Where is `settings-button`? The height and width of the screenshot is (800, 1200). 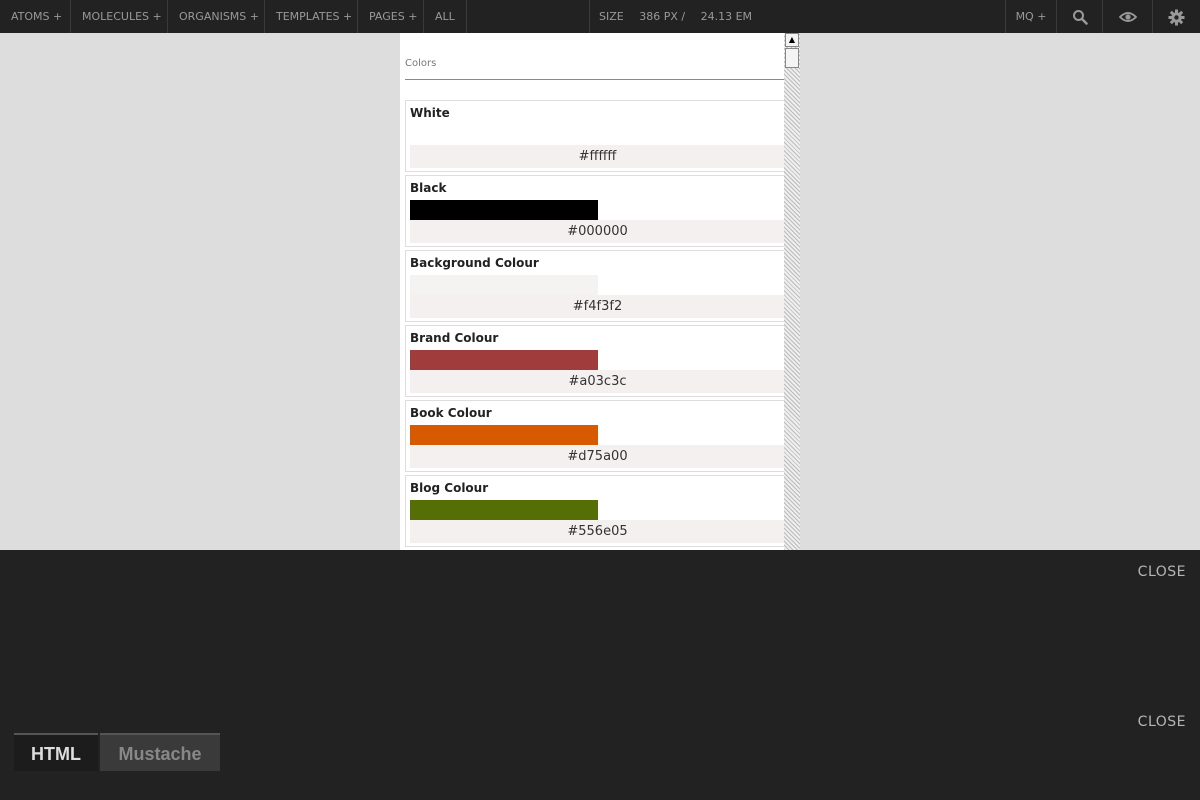 settings-button is located at coordinates (1176, 16).